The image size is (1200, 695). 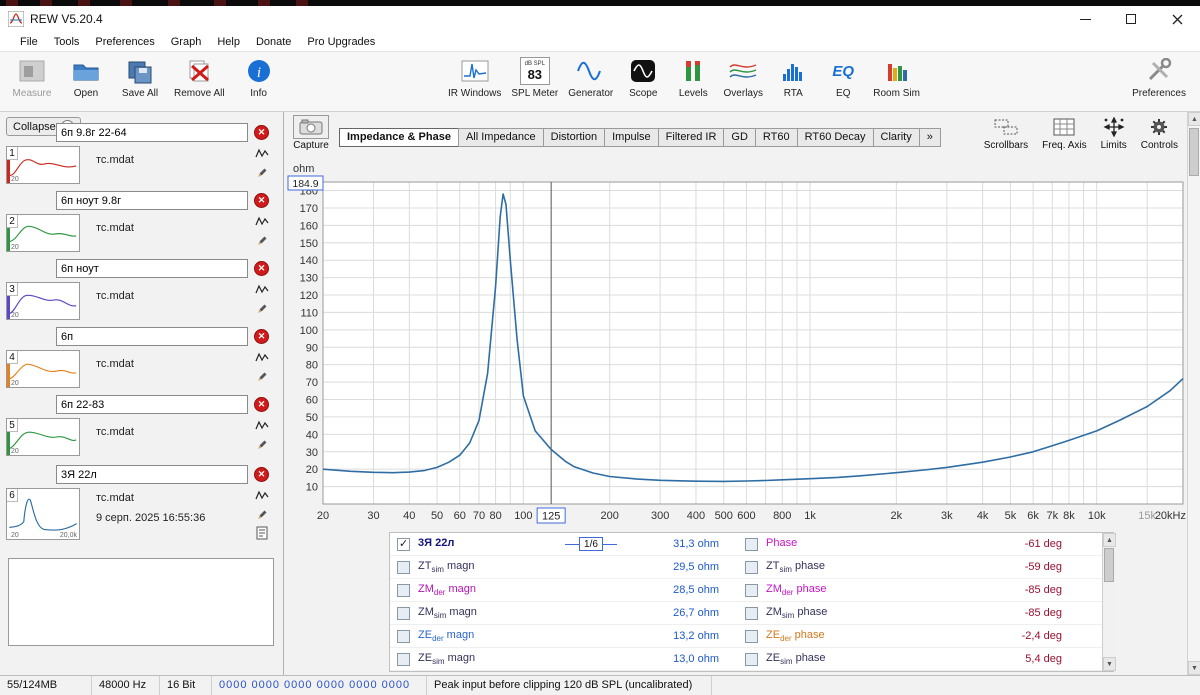 What do you see at coordinates (43, 233) in the screenshot?
I see `measurement-thumbnail: 2 20` at bounding box center [43, 233].